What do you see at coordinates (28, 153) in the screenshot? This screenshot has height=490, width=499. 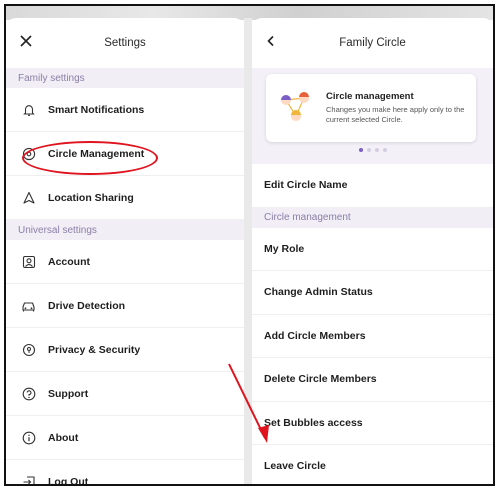 I see `circle-target-icon` at bounding box center [28, 153].